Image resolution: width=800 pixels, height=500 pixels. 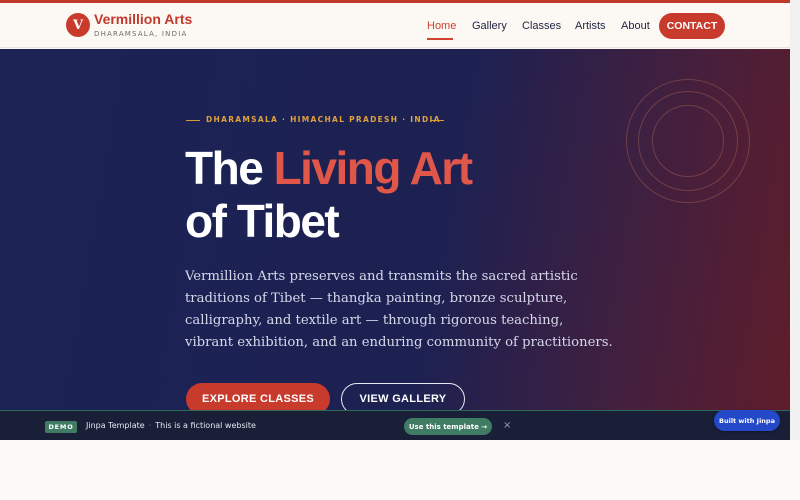 What do you see at coordinates (373, 168) in the screenshot?
I see `hero-title-accent: Living Art` at bounding box center [373, 168].